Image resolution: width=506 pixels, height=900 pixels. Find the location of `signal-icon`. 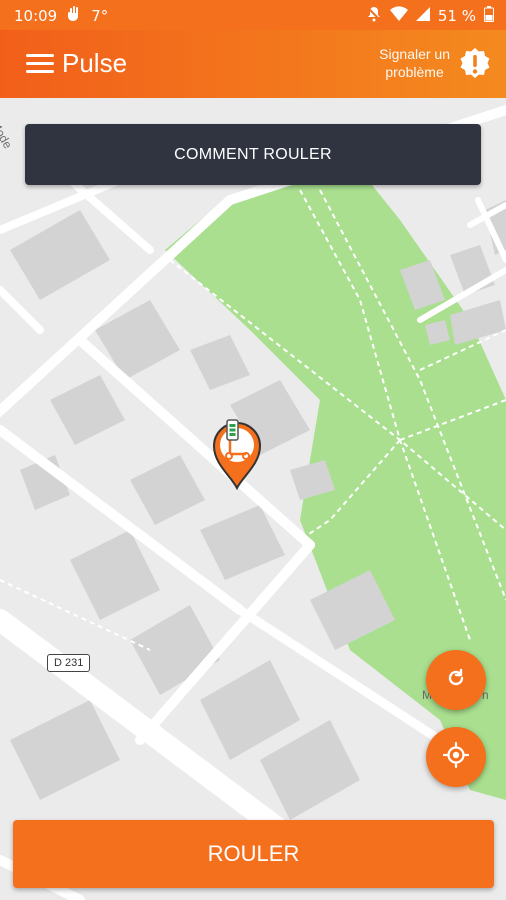

signal-icon is located at coordinates (422, 16).